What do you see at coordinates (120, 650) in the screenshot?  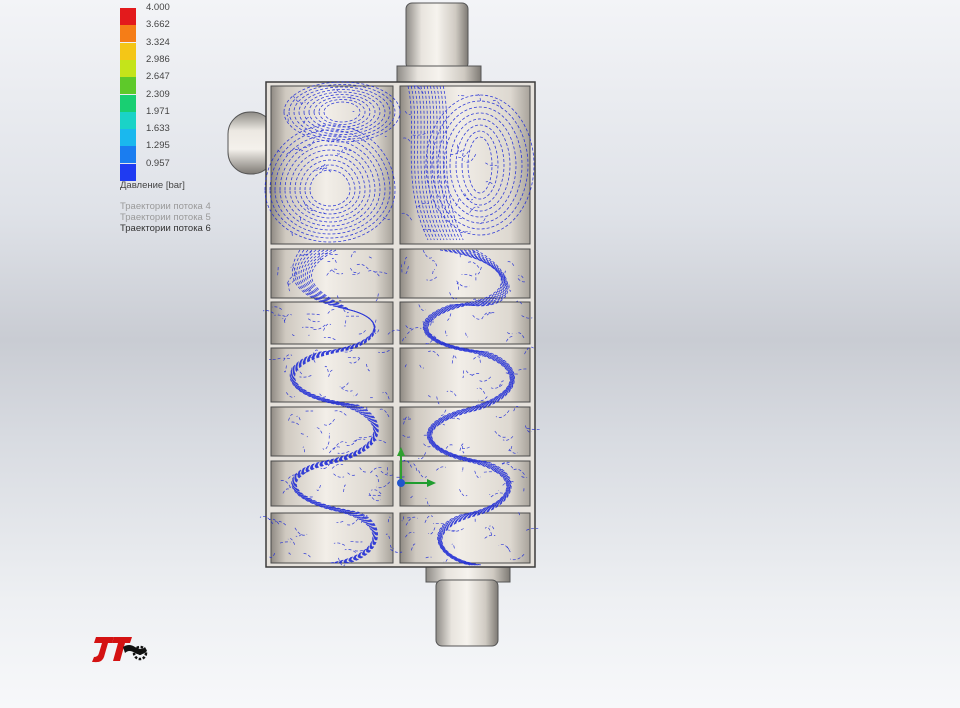 I see `jt-lab-logo` at bounding box center [120, 650].